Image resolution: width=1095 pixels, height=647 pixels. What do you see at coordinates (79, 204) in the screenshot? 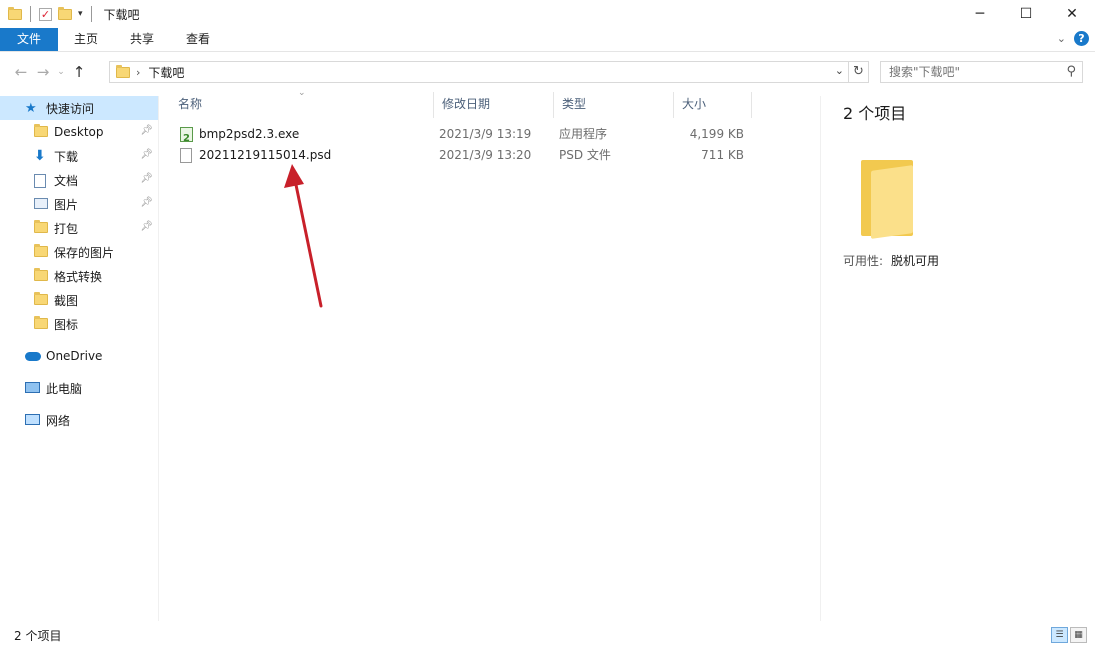
I see `nav-item-pictures: 图片 📌︎` at bounding box center [79, 204].